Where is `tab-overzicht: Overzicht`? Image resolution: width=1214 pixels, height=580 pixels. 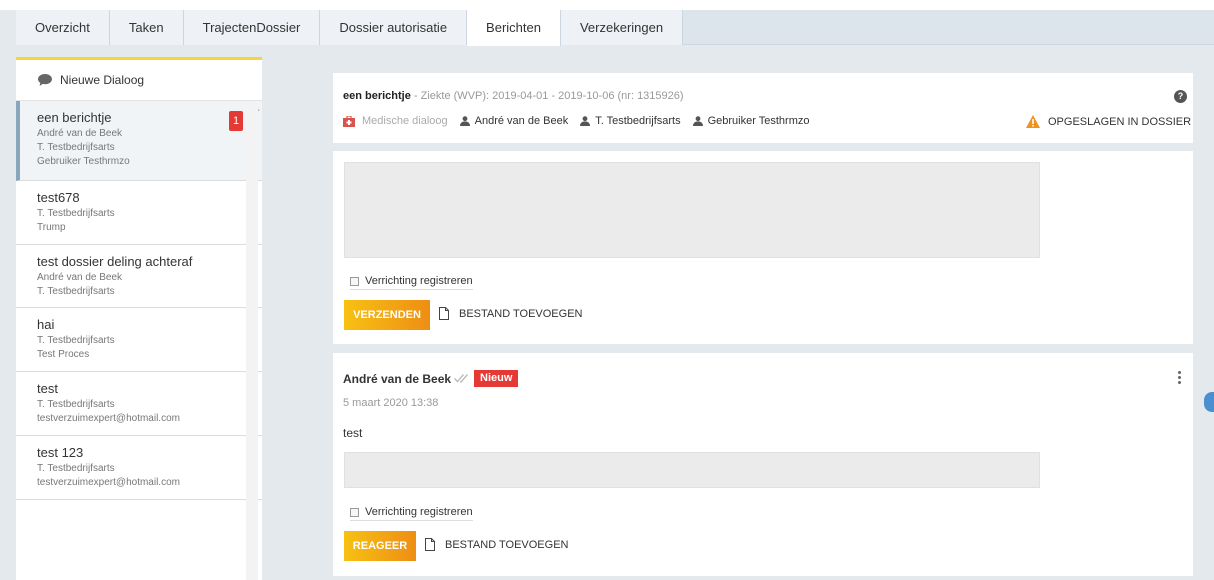 tab-overzicht: Overzicht is located at coordinates (63, 27).